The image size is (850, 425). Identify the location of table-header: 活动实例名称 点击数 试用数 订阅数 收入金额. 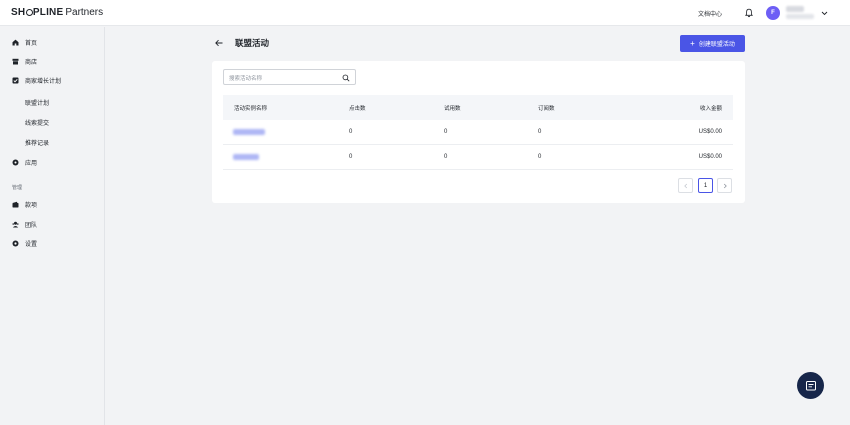
(478, 107).